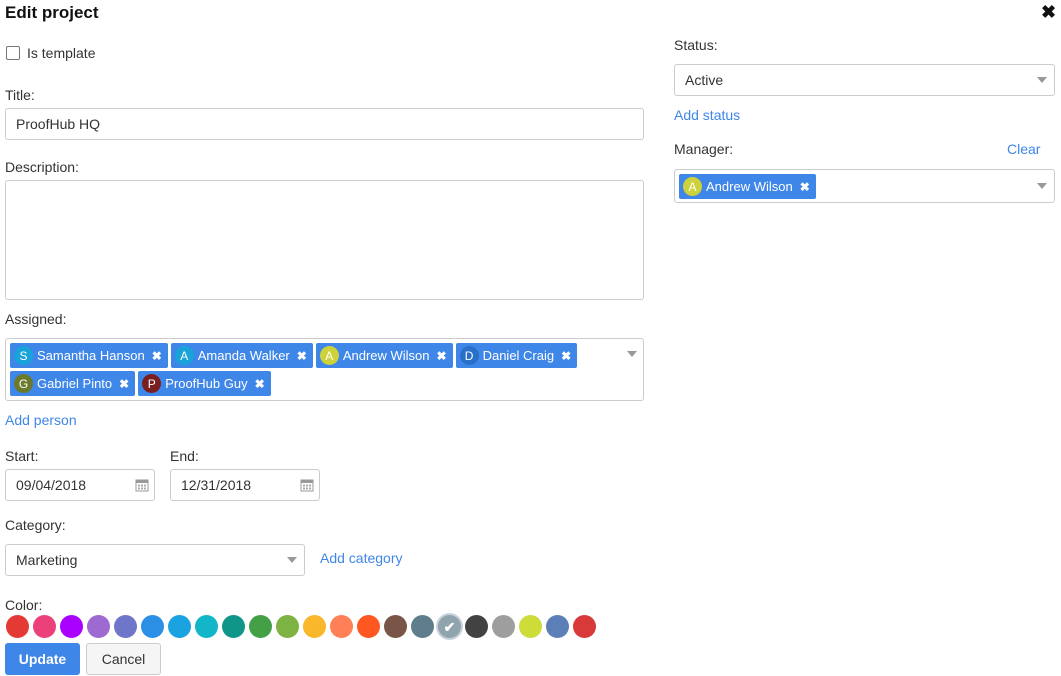 The width and height of the screenshot is (1061, 676). Describe the element at coordinates (864, 80) in the screenshot. I see `status-select: Active` at that location.